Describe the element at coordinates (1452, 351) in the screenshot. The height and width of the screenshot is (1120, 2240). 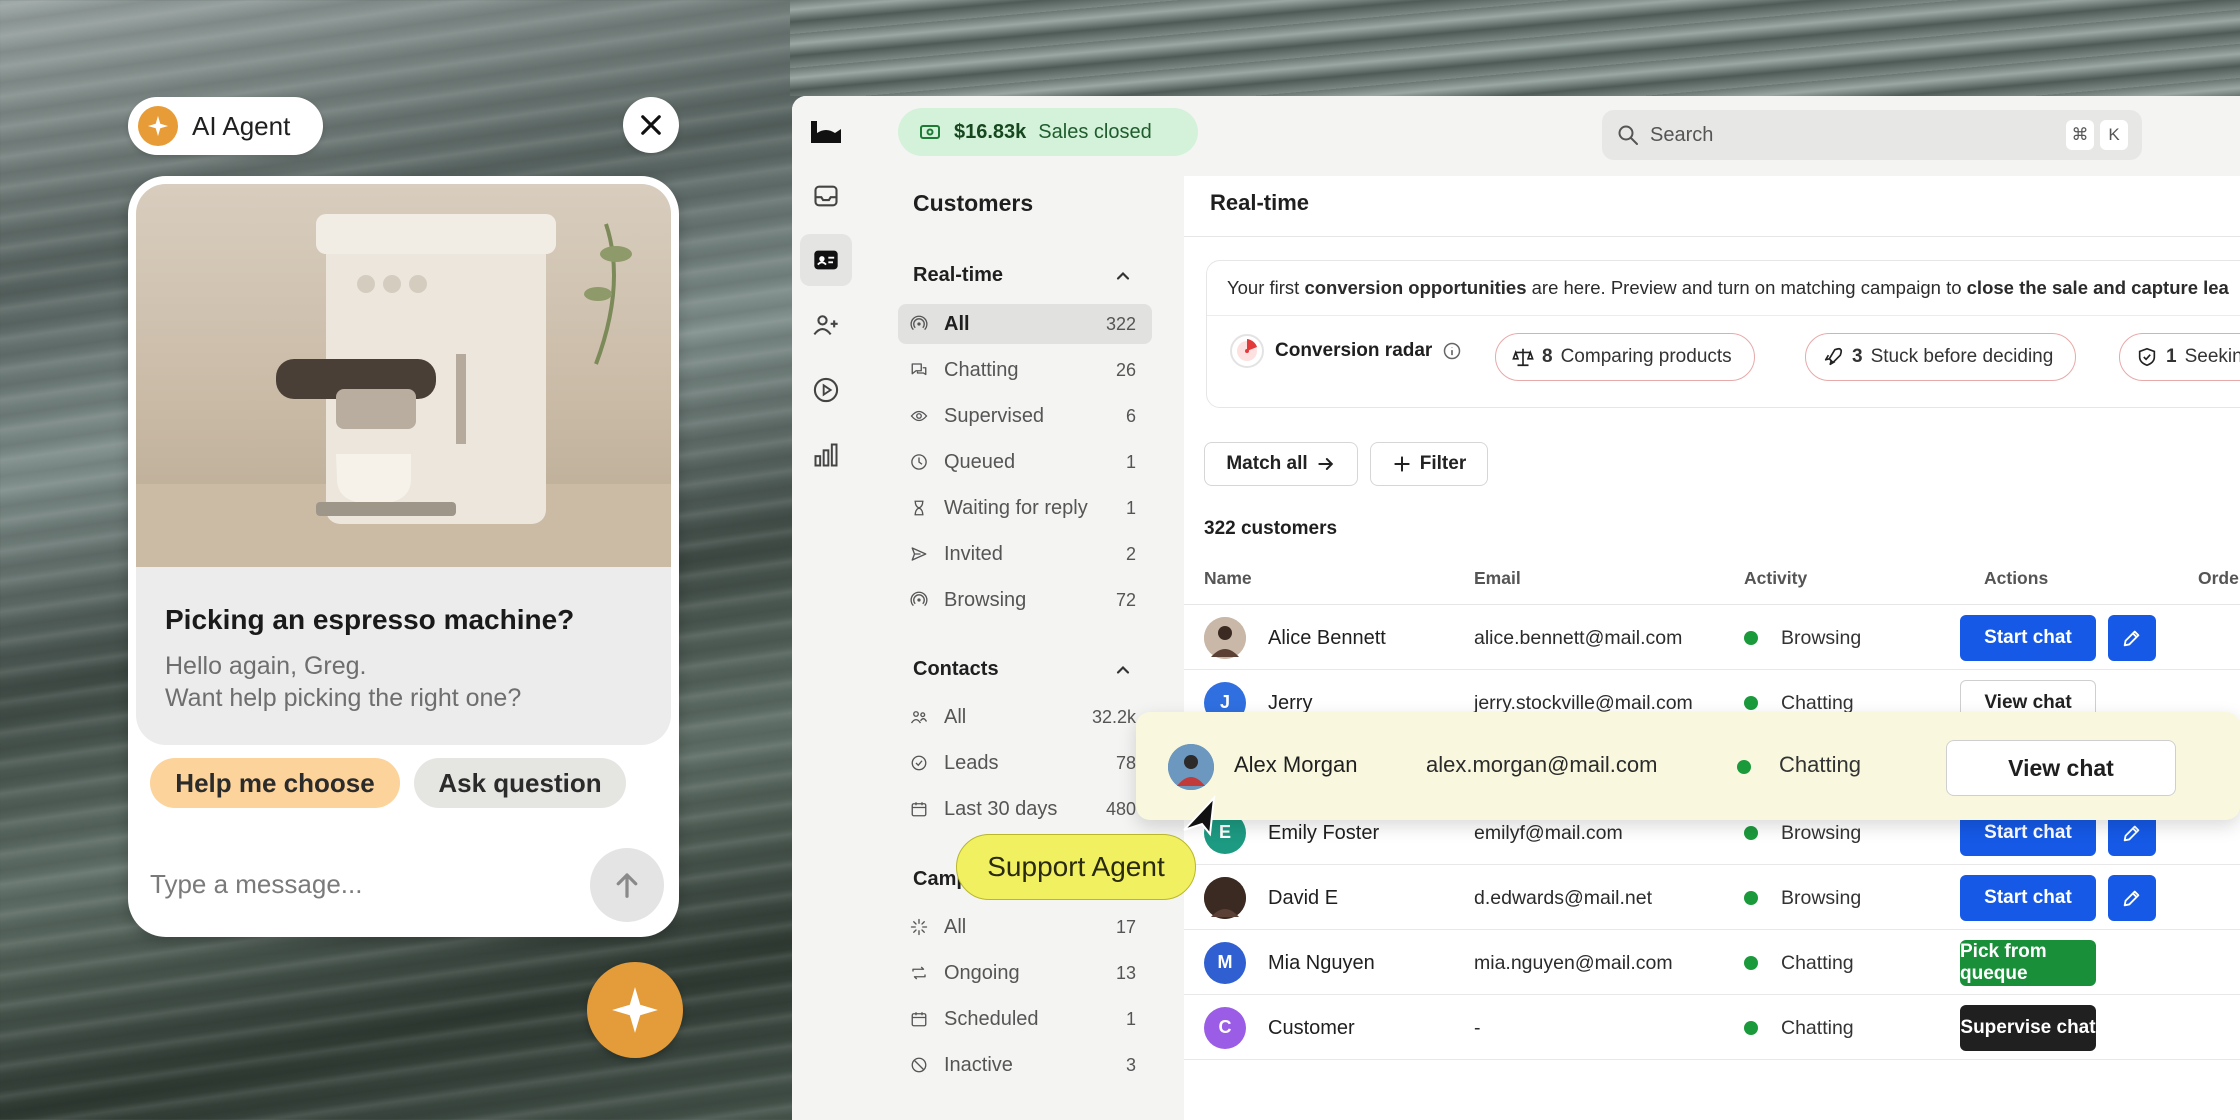
I see `info-icon` at that location.